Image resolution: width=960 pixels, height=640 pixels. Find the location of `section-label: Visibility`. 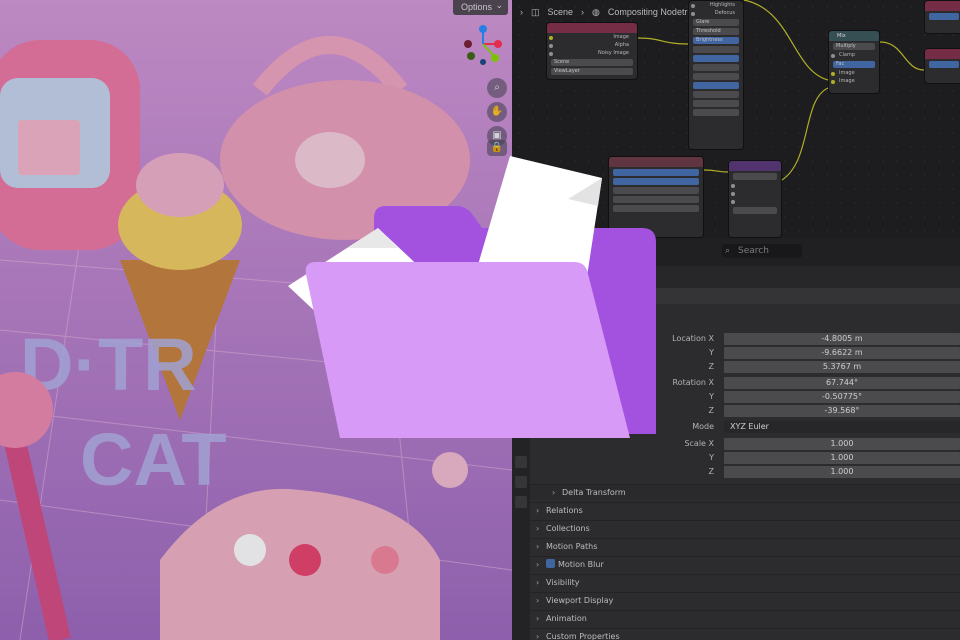

section-label: Visibility is located at coordinates (563, 582).